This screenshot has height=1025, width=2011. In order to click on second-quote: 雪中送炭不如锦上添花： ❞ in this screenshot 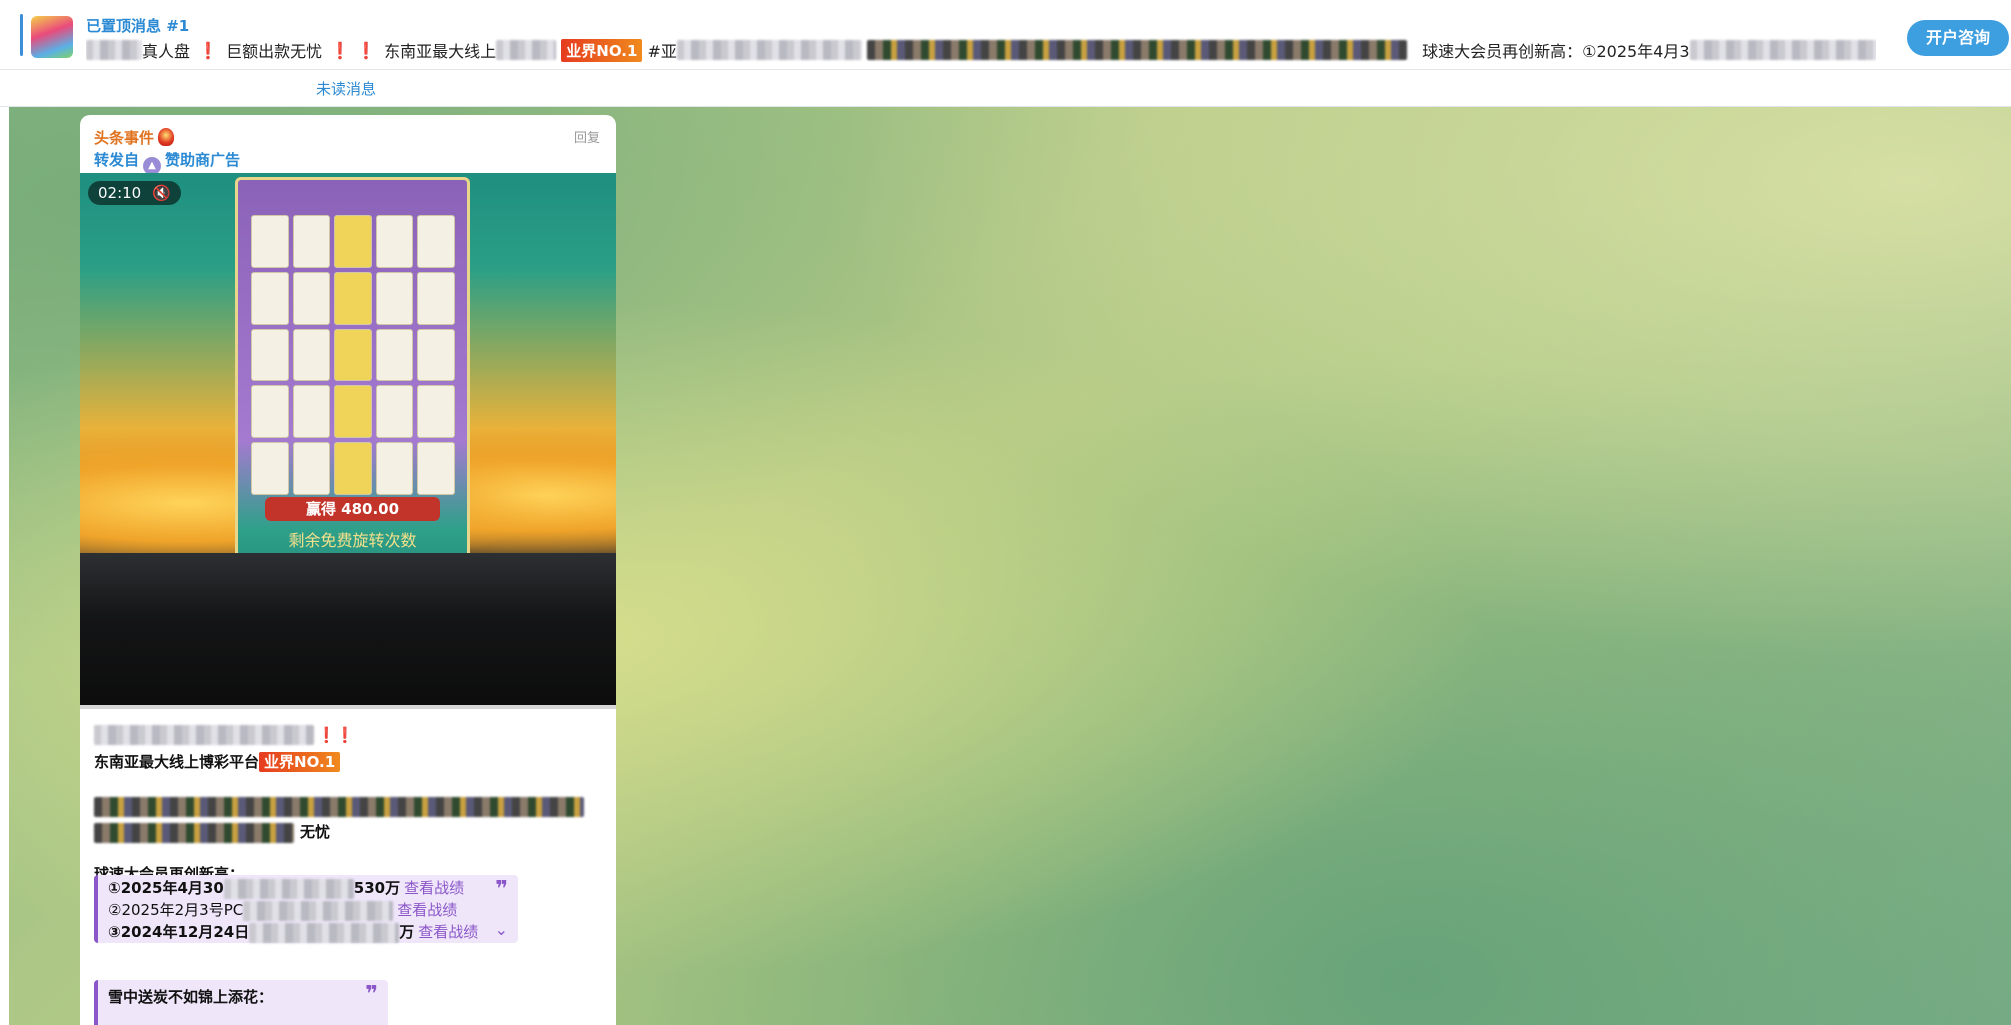, I will do `click(241, 1002)`.